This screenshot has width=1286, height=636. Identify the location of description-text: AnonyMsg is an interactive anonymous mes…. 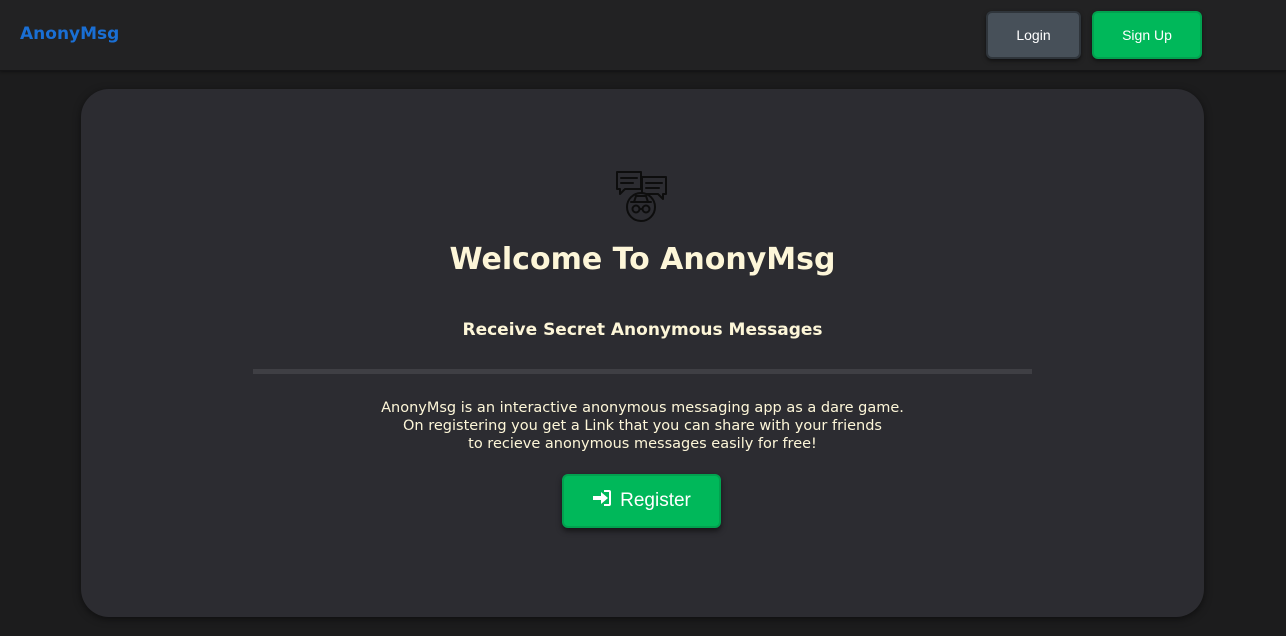
(642, 426).